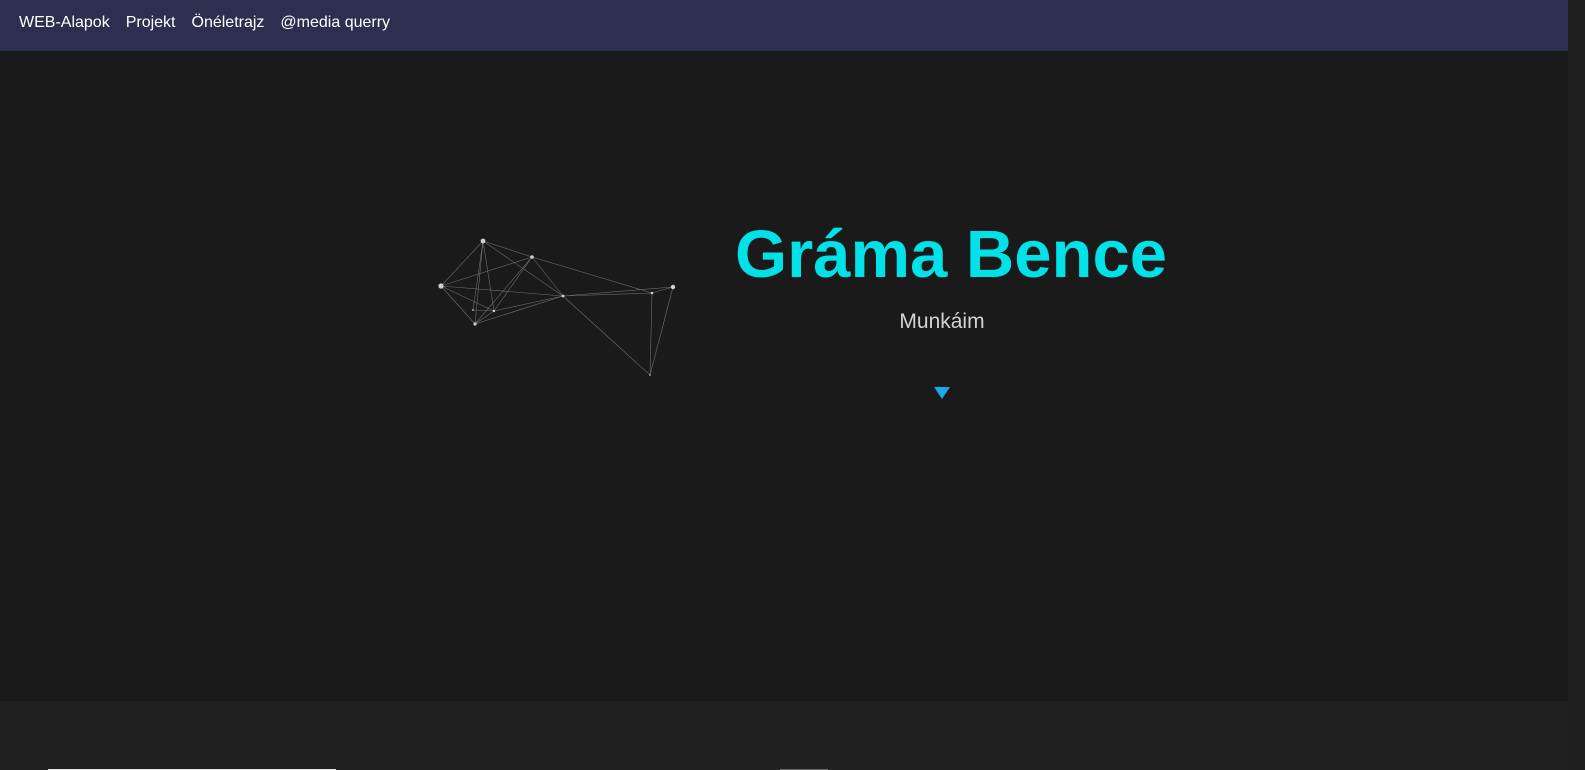 The height and width of the screenshot is (770, 1585). Describe the element at coordinates (335, 23) in the screenshot. I see `nav-link-media-querry: @media querry` at that location.